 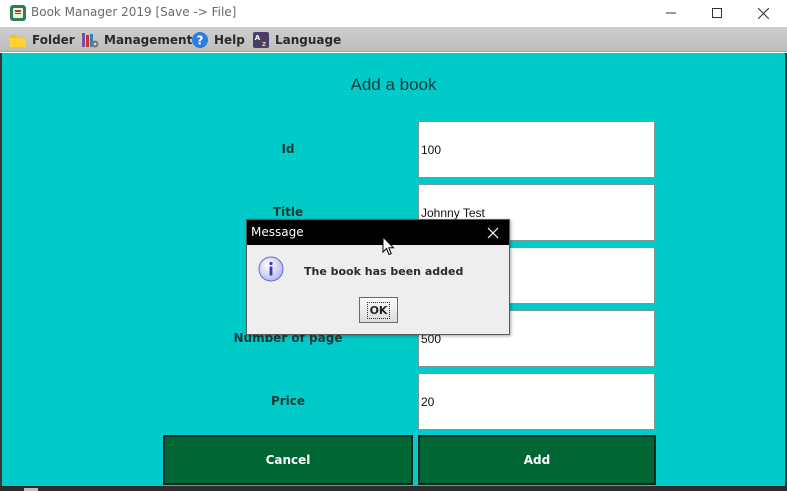 What do you see at coordinates (389, 245) in the screenshot?
I see `mouse-cursor-icon` at bounding box center [389, 245].